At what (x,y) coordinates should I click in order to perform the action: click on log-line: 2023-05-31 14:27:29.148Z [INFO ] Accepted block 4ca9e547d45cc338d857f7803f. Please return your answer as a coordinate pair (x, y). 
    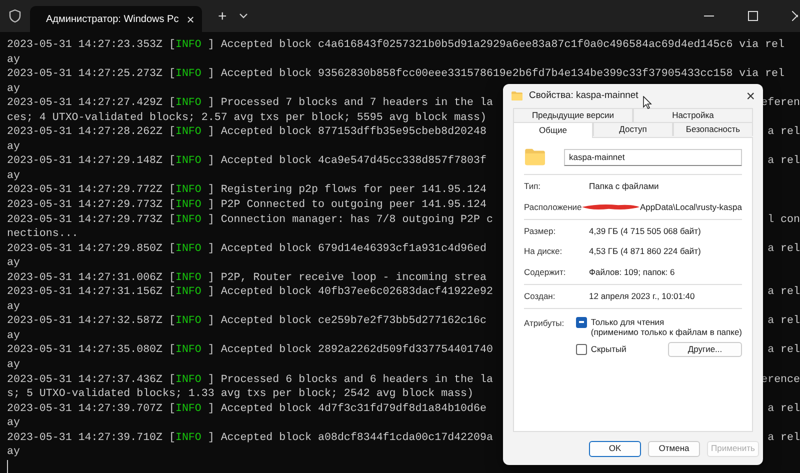
    Looking at the image, I should click on (246, 161).